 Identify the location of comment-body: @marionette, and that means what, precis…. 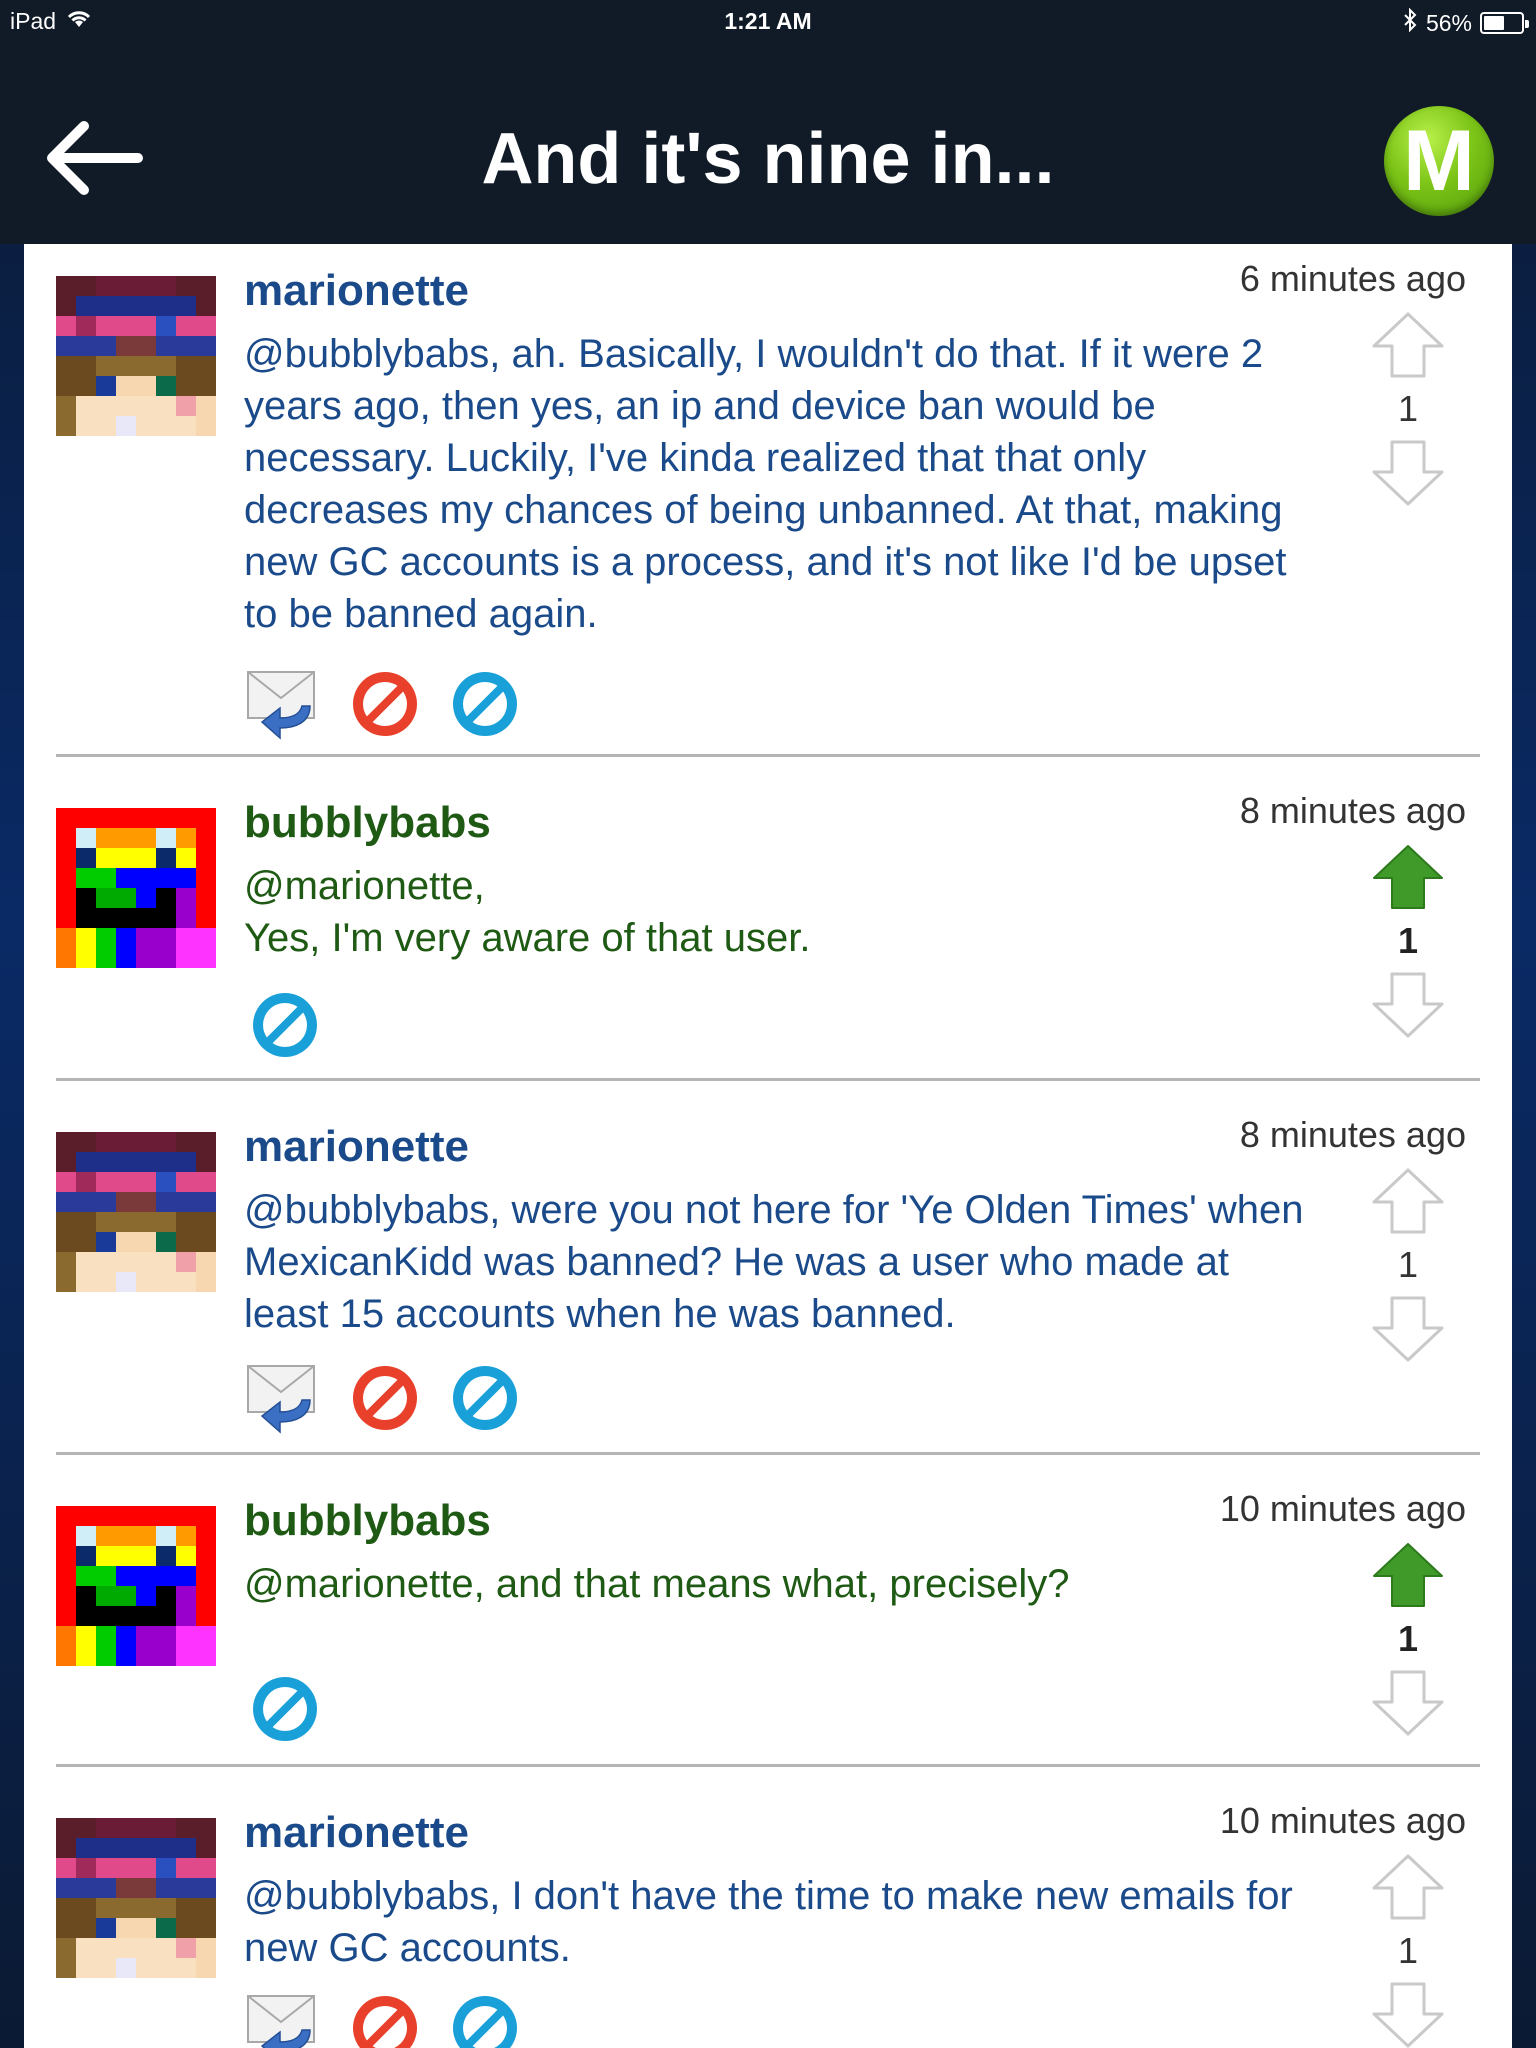
(657, 1584).